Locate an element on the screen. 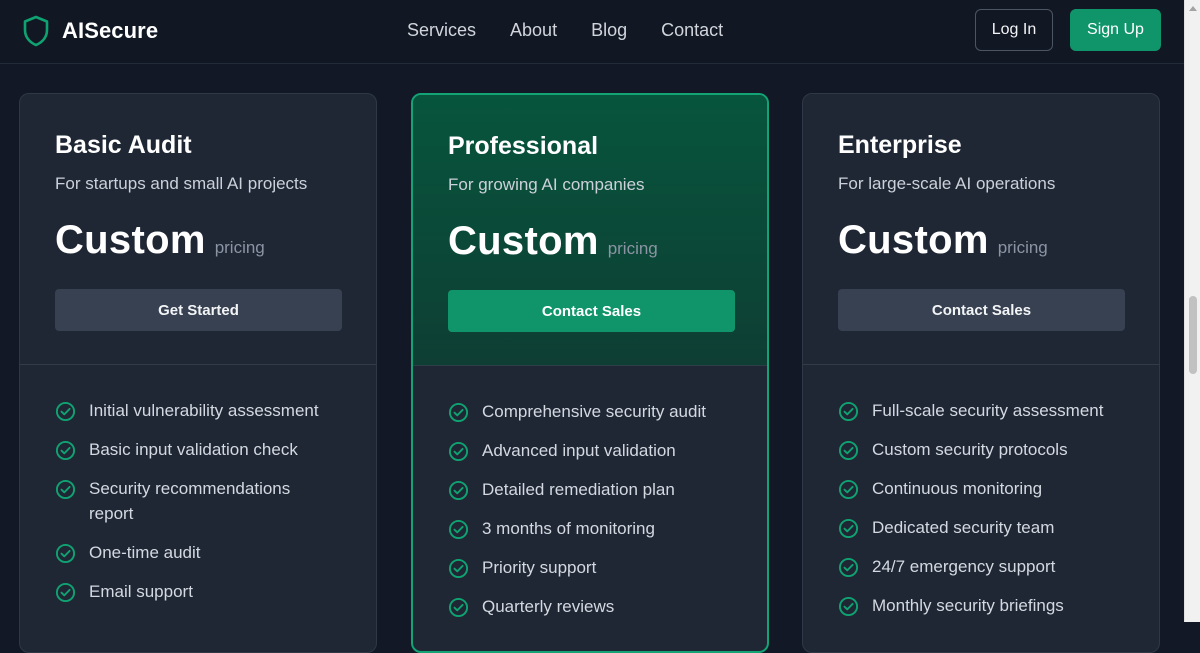 The image size is (1200, 653). feature-text: Continuous monitoring is located at coordinates (957, 488).